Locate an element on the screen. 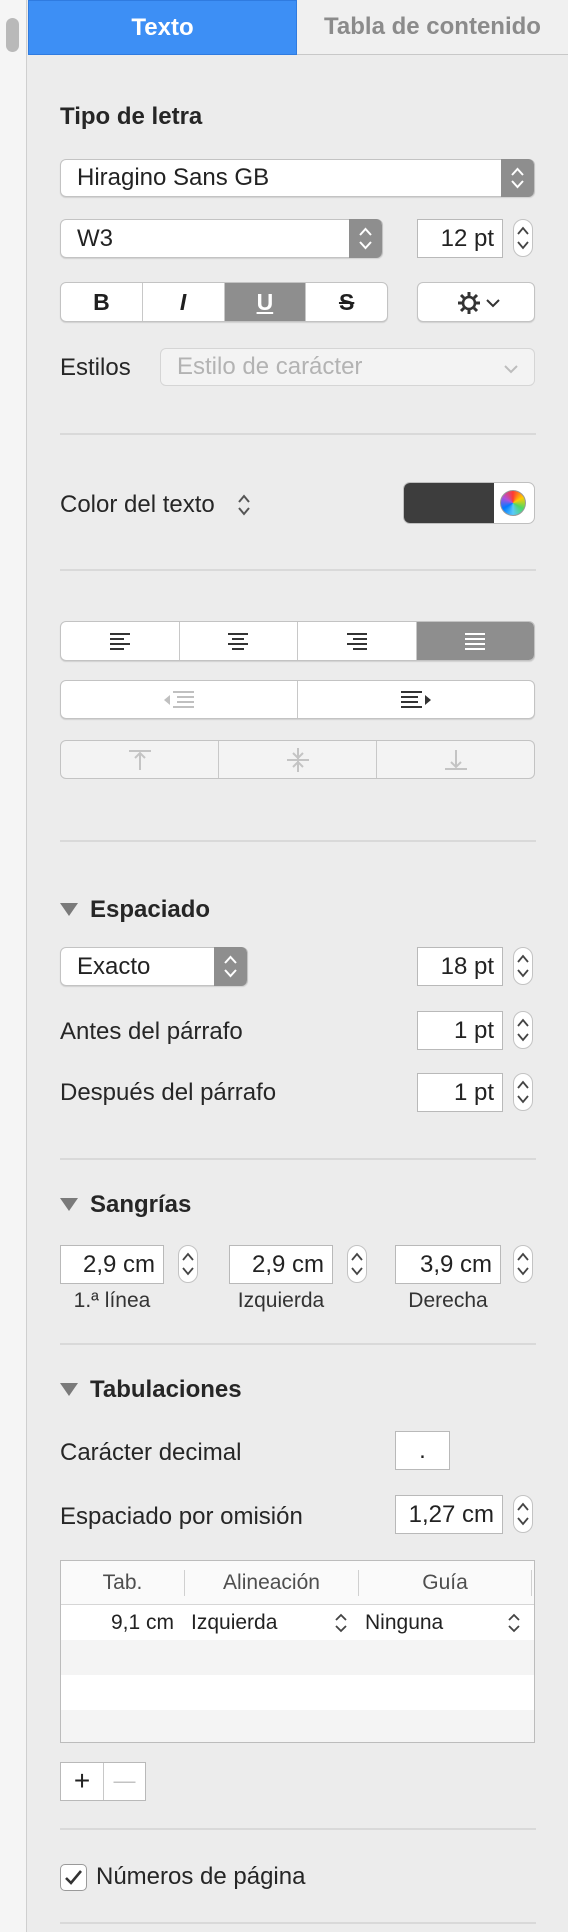 The height and width of the screenshot is (1932, 568). align-right-icon is located at coordinates (356, 641).